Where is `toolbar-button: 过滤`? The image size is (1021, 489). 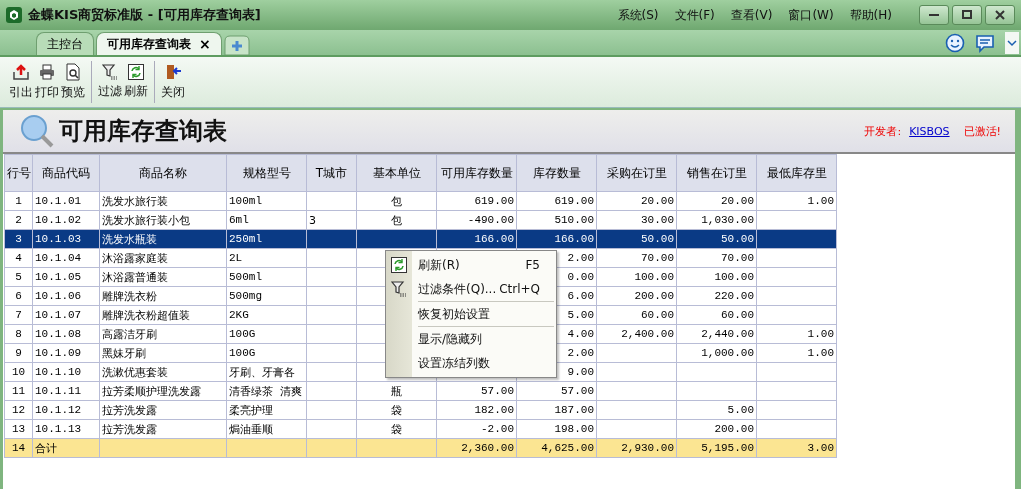
toolbar-button: 过滤 is located at coordinates (110, 82).